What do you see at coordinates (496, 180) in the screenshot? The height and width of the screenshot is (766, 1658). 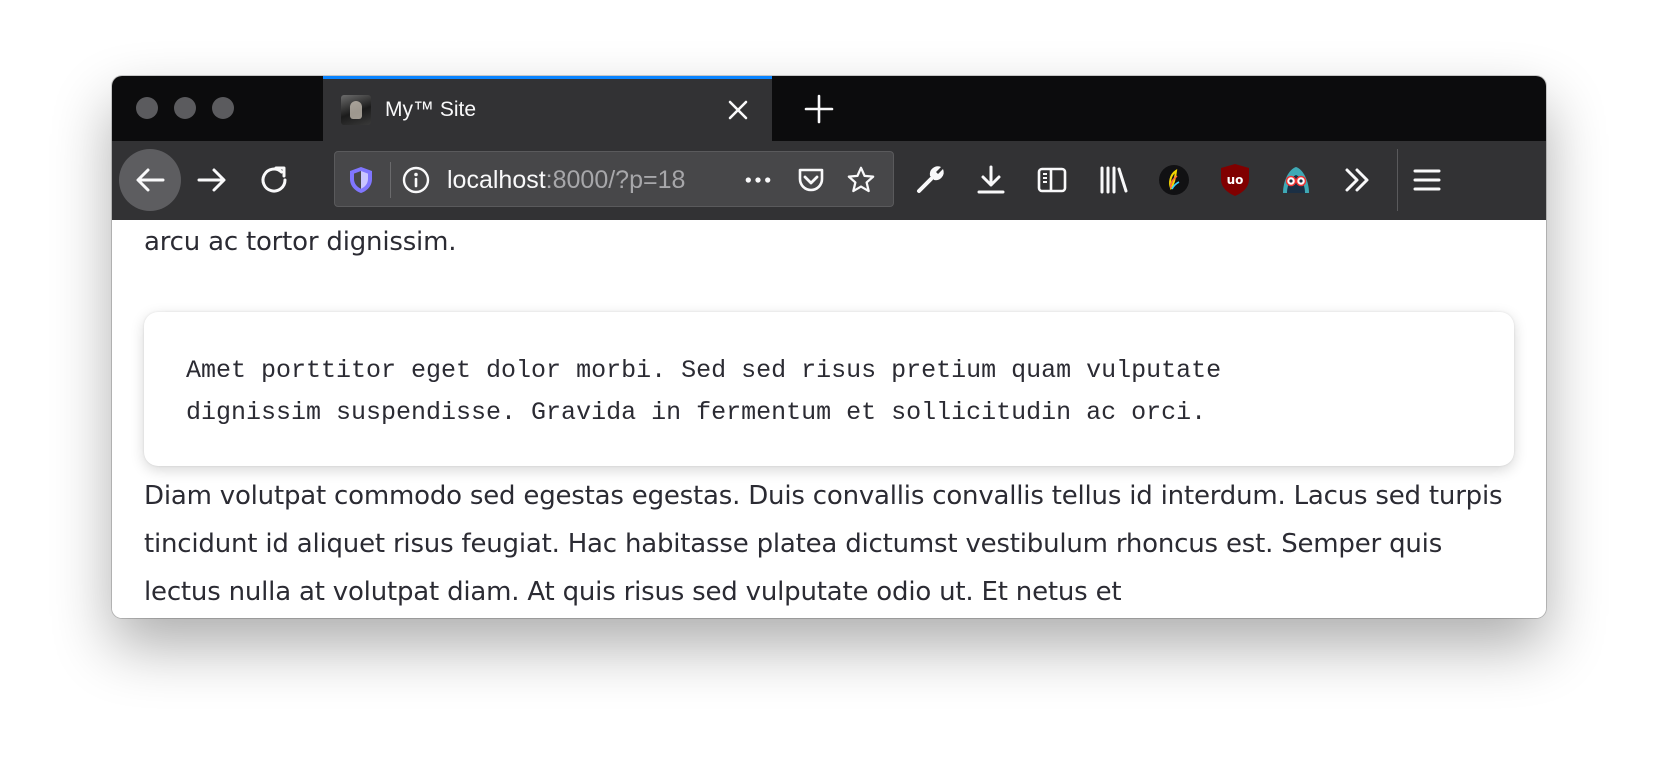 I see `url-host: localhost` at bounding box center [496, 180].